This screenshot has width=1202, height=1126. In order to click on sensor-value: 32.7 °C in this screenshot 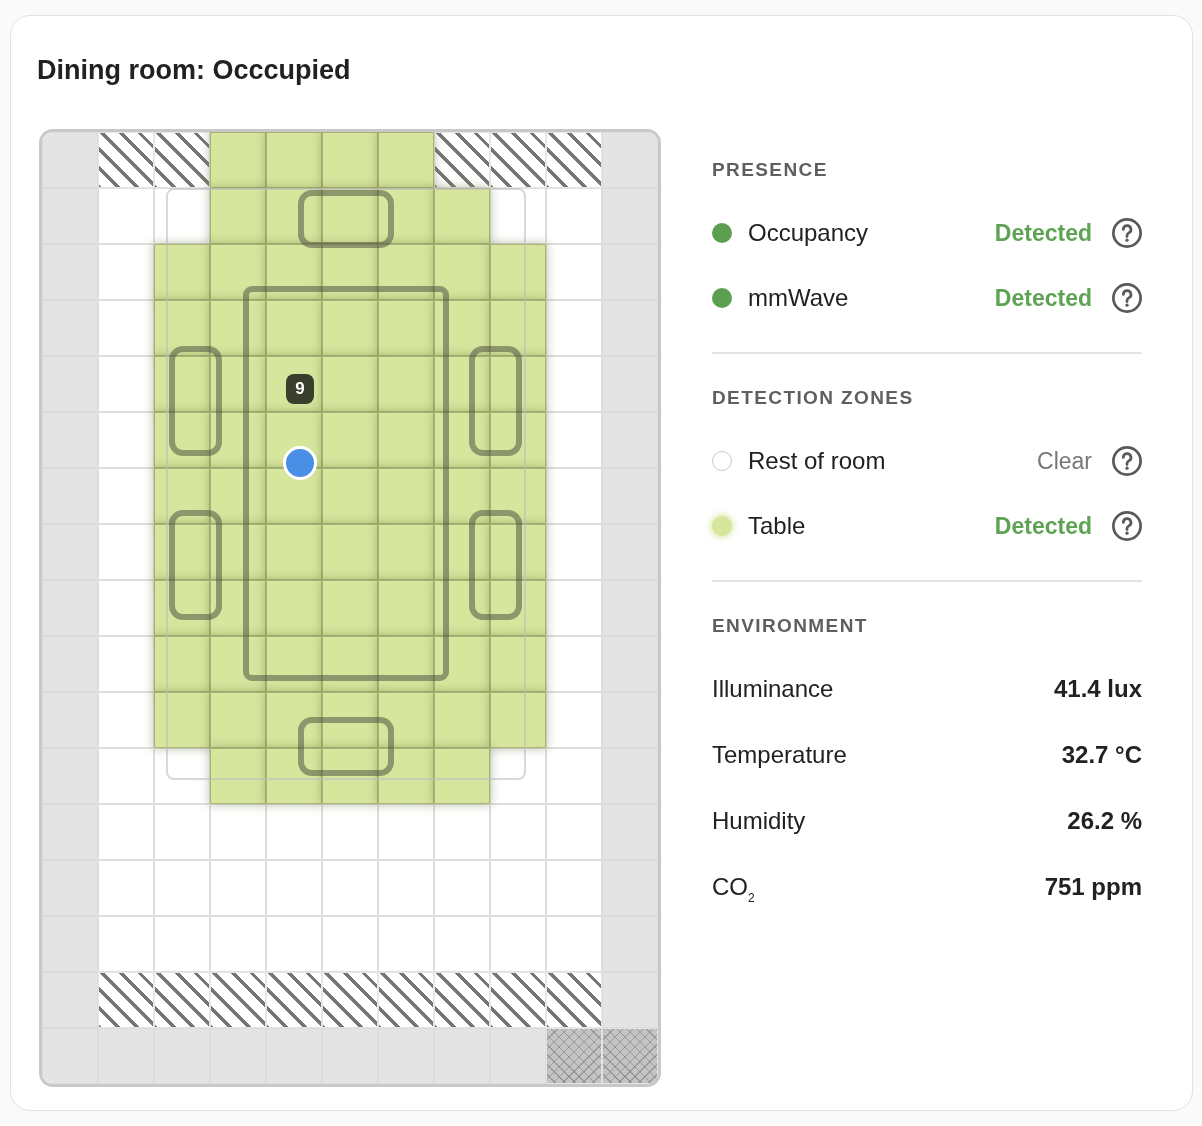, I will do `click(1101, 755)`.